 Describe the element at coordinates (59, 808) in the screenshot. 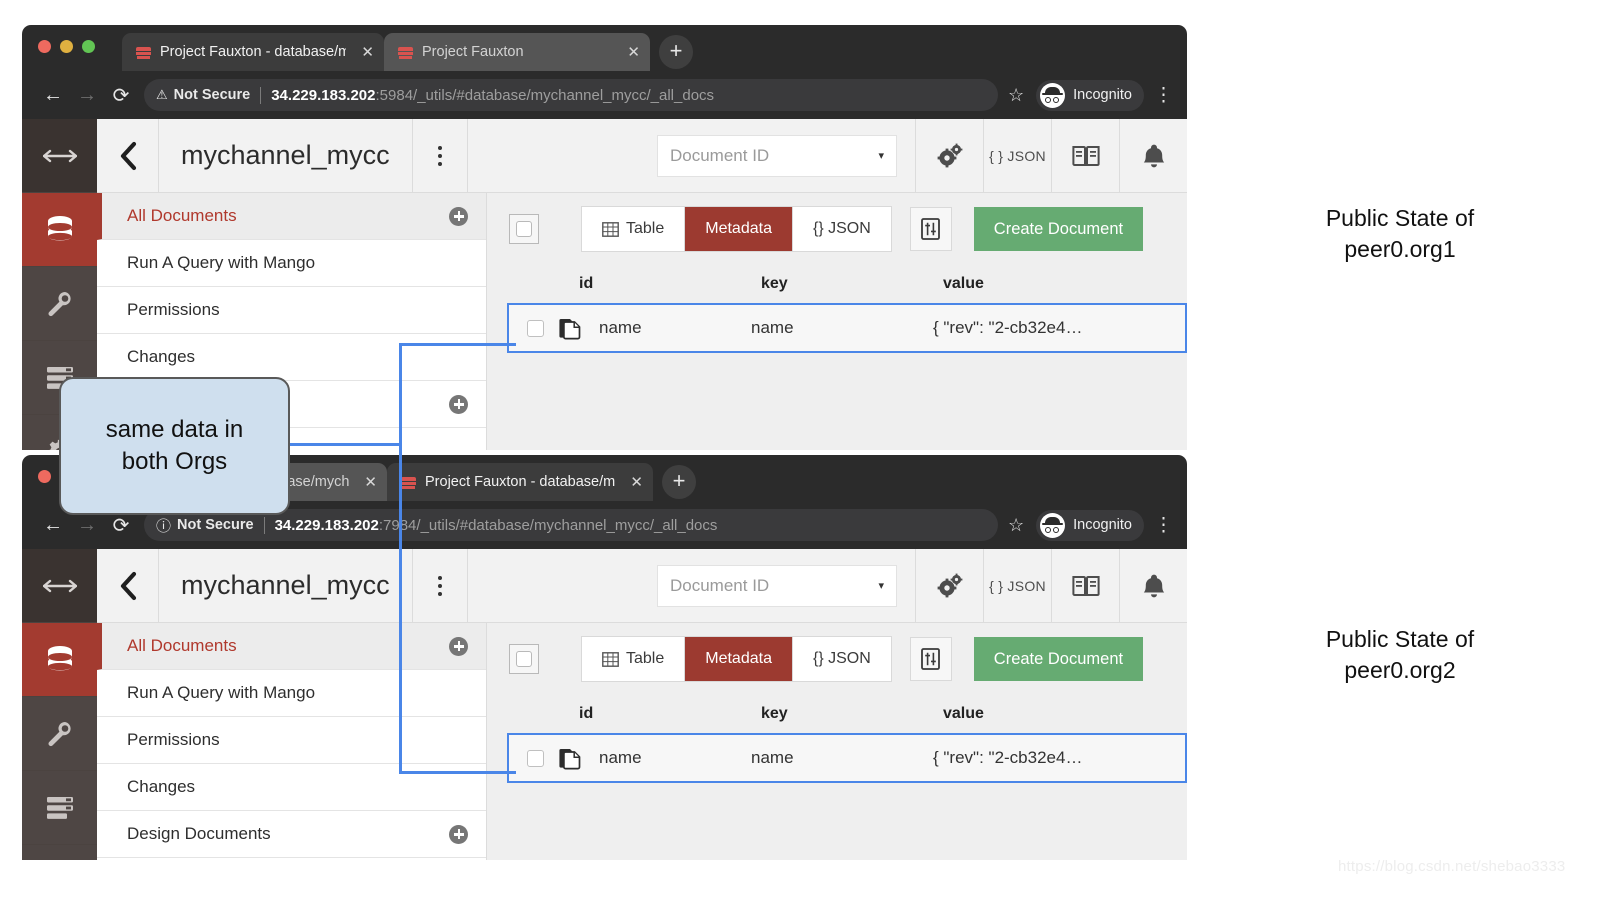

I see `sidebar-item-setup` at that location.